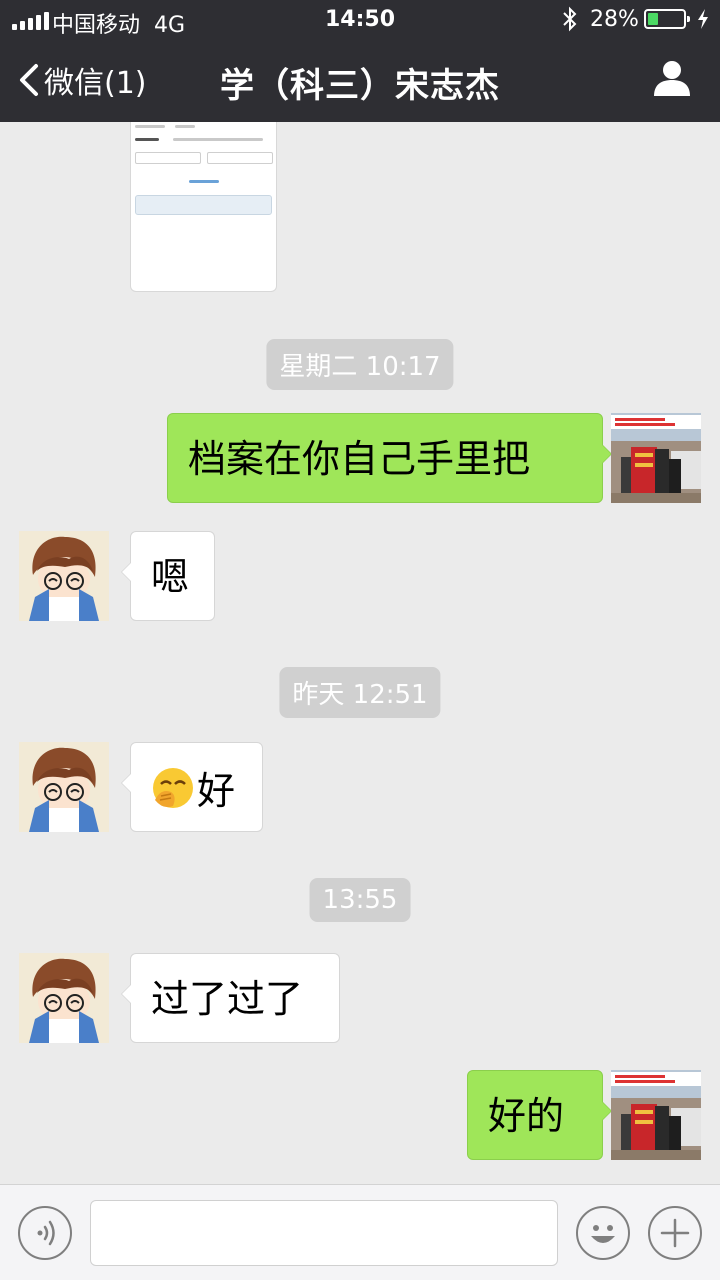 The image size is (720, 1280). Describe the element at coordinates (360, 86) in the screenshot. I see `chat-title: 学（科三）宋志杰` at that location.